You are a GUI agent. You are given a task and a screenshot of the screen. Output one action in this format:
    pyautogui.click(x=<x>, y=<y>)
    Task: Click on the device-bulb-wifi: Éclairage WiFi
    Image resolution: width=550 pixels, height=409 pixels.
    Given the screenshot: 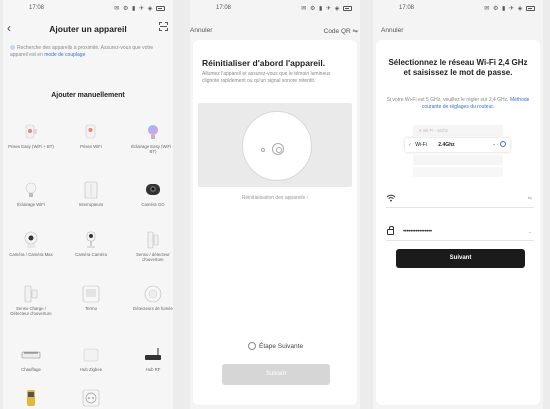 What is the action you would take?
    pyautogui.click(x=31, y=193)
    